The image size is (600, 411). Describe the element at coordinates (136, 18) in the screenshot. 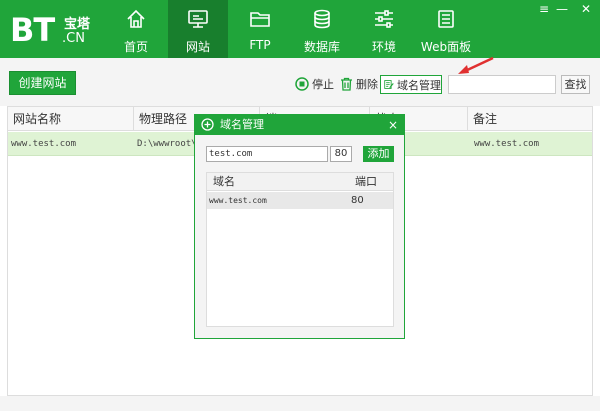

I see `home-icon` at that location.